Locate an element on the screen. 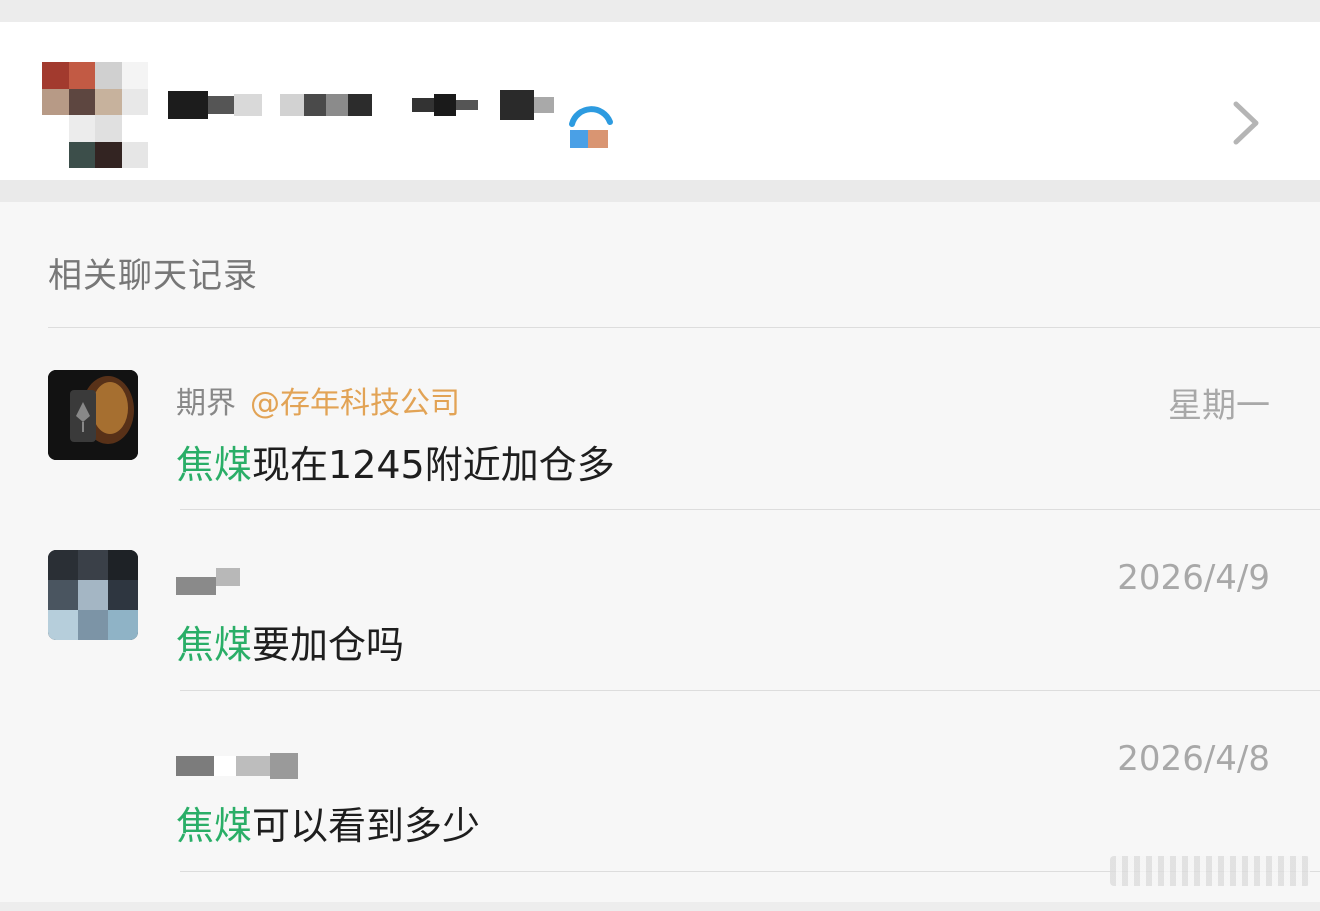  timestamp: 星期一 is located at coordinates (1219, 406).